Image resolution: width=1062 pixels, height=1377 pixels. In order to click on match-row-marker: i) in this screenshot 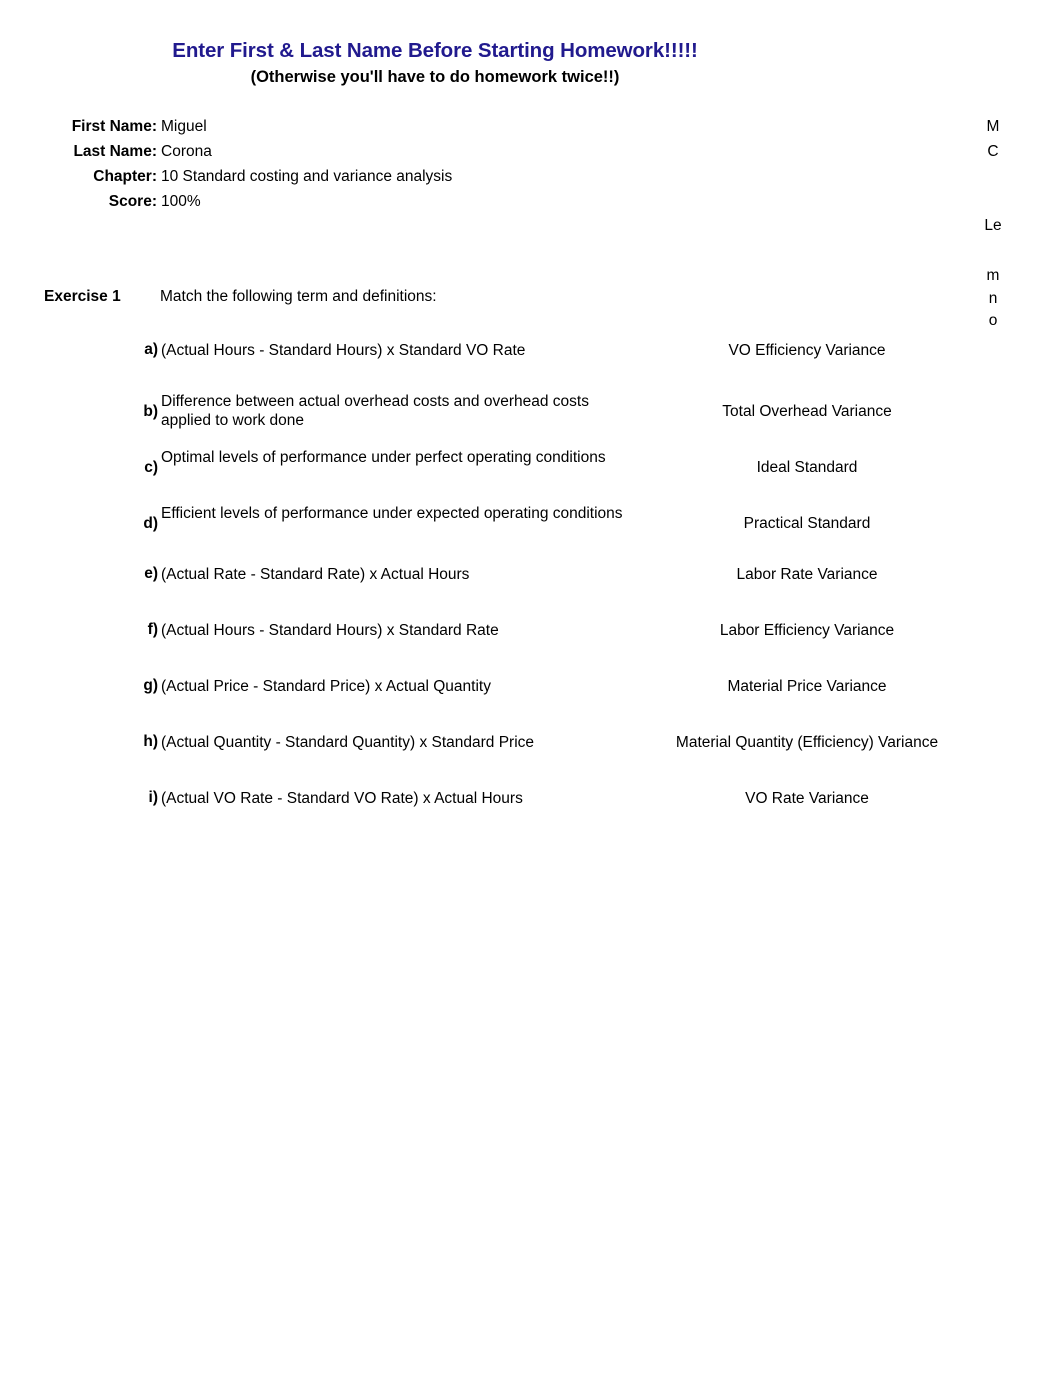, I will do `click(153, 797)`.